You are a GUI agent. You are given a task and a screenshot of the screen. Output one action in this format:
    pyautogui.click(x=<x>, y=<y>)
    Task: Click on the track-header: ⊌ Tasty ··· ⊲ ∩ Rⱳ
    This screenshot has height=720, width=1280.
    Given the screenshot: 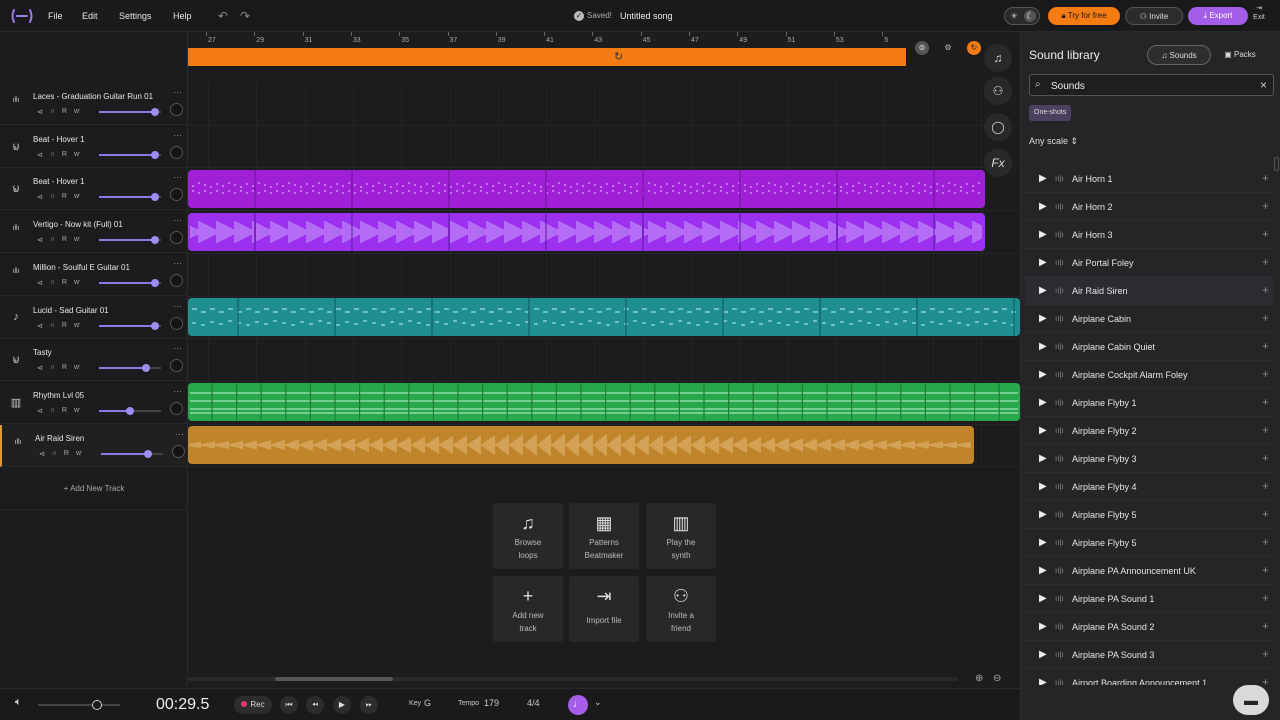 What is the action you would take?
    pyautogui.click(x=94, y=360)
    